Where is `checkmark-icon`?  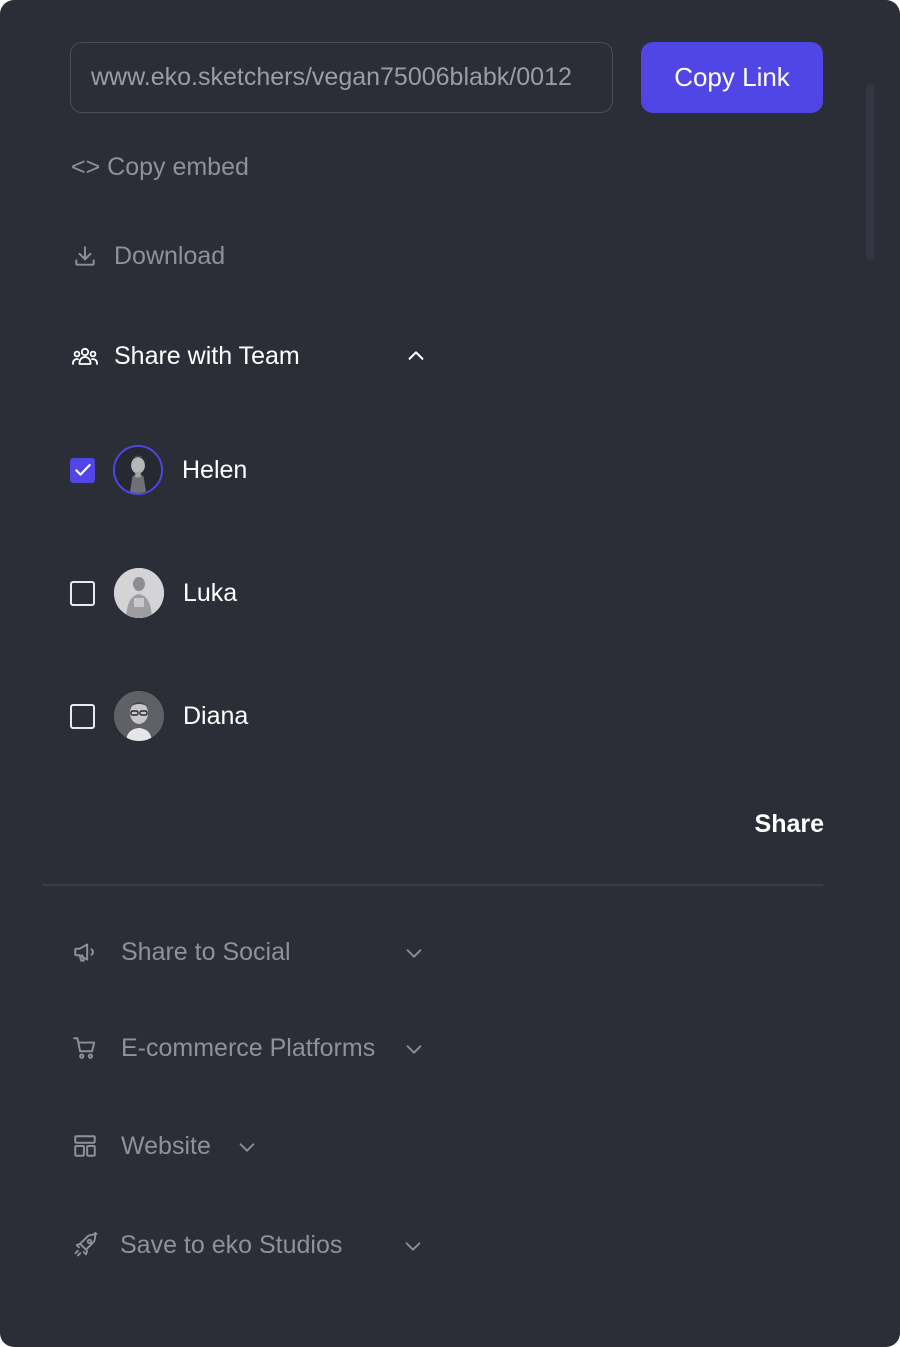
checkmark-icon is located at coordinates (82, 469).